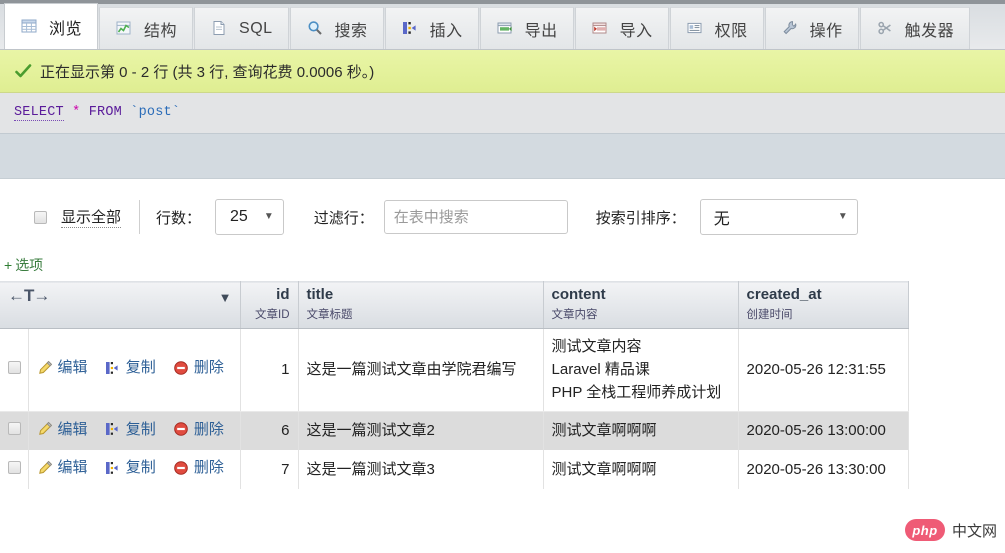  Describe the element at coordinates (791, 29) in the screenshot. I see `wrench-icon` at that location.